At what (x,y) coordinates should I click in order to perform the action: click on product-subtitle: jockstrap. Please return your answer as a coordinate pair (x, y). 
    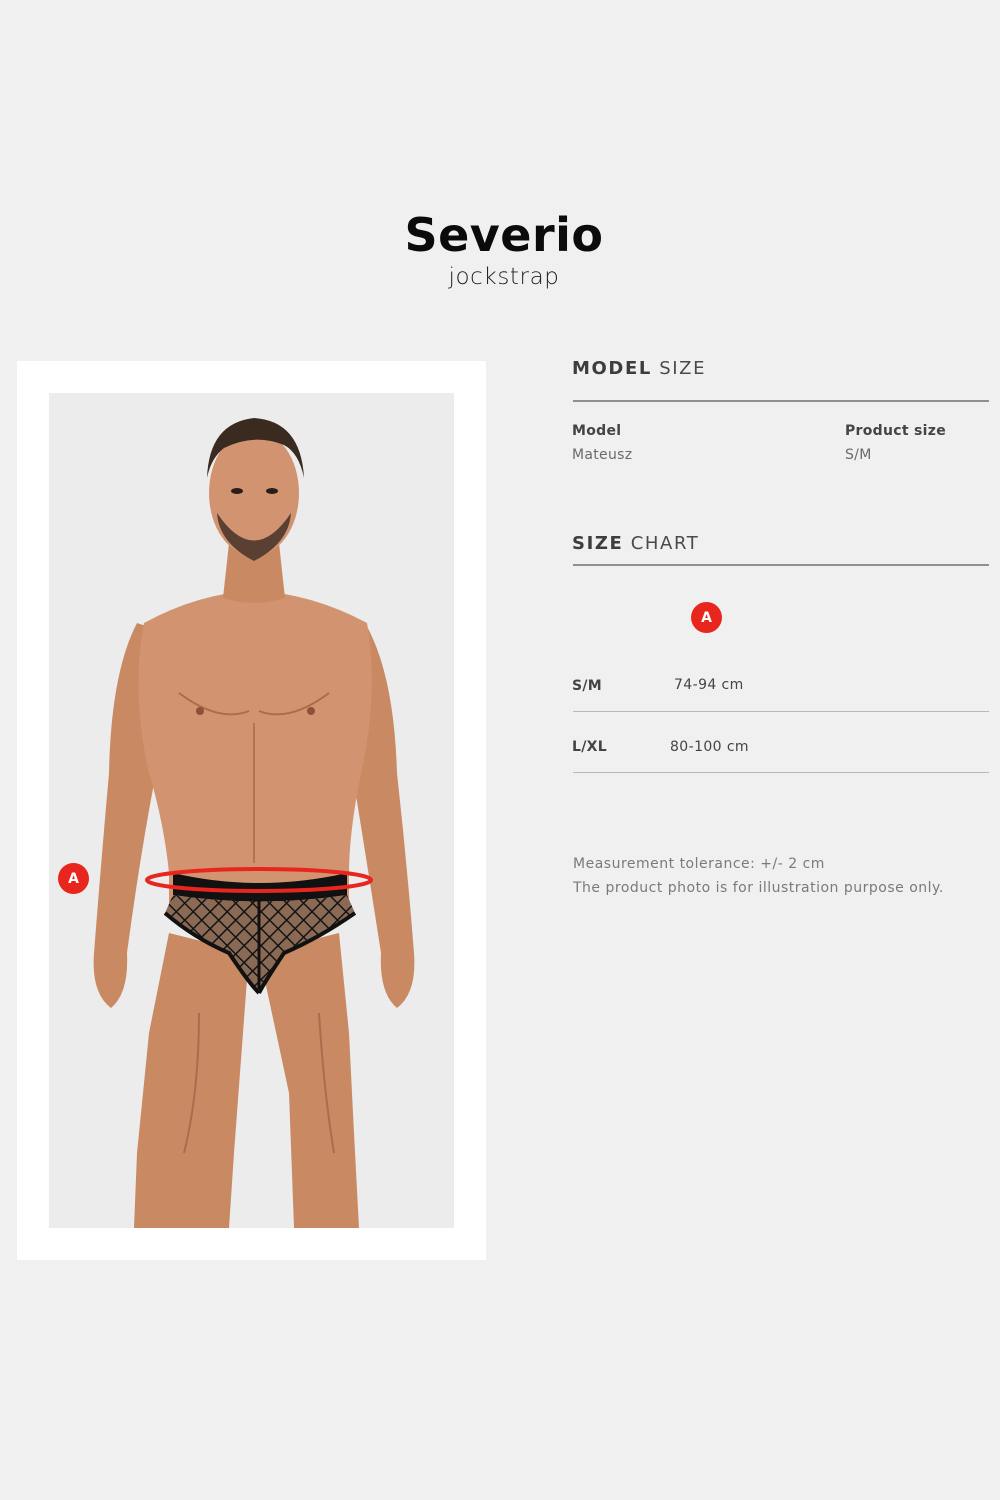
    Looking at the image, I should click on (504, 277).